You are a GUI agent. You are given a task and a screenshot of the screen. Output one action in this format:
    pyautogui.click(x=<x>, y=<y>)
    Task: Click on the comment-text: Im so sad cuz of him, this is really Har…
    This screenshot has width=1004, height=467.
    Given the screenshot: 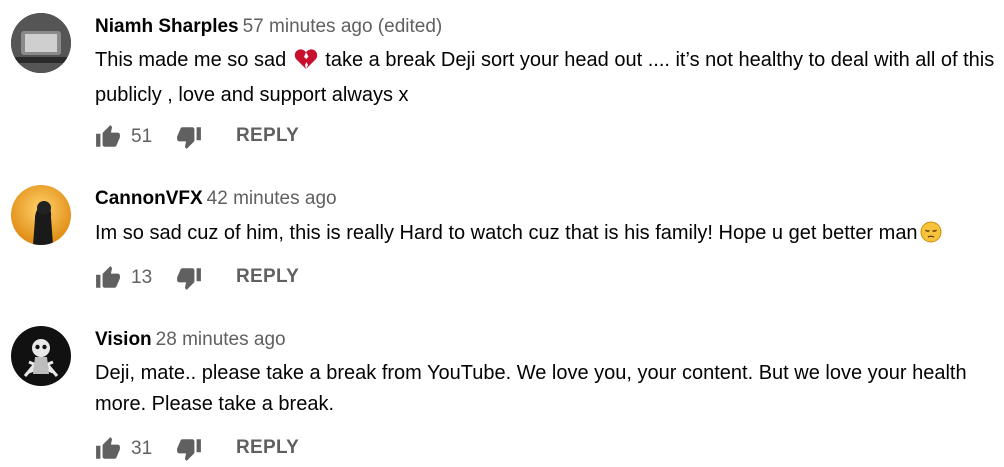 What is the action you would take?
    pyautogui.click(x=547, y=235)
    